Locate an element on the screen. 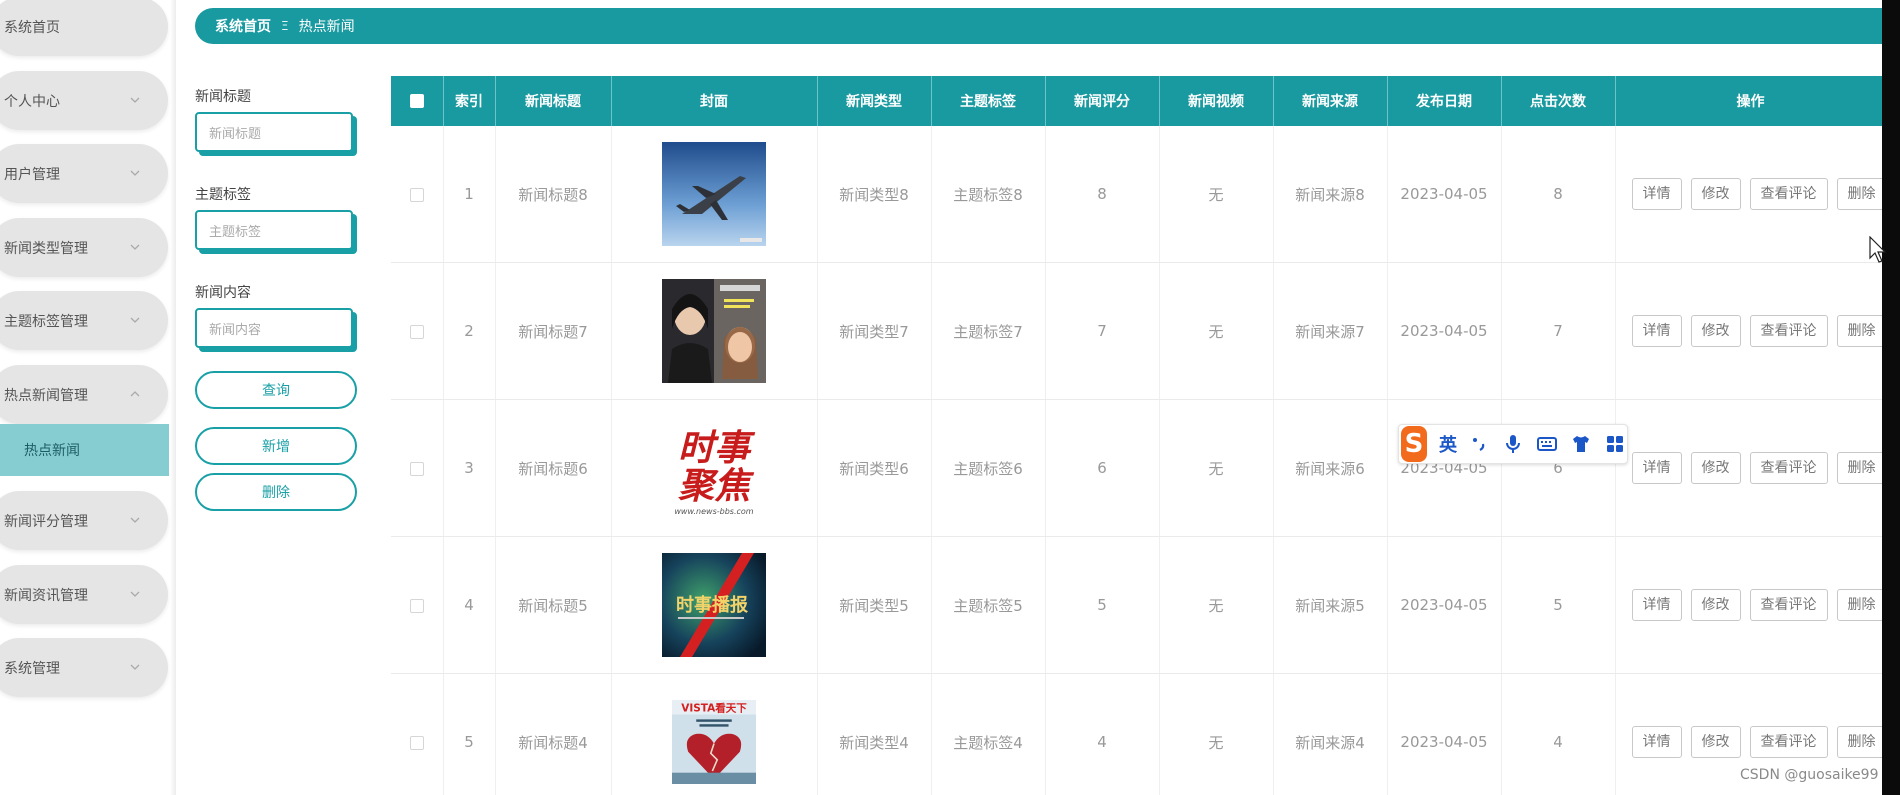 The height and width of the screenshot is (795, 1900). title-cell: 新闻标题6 is located at coordinates (553, 468).